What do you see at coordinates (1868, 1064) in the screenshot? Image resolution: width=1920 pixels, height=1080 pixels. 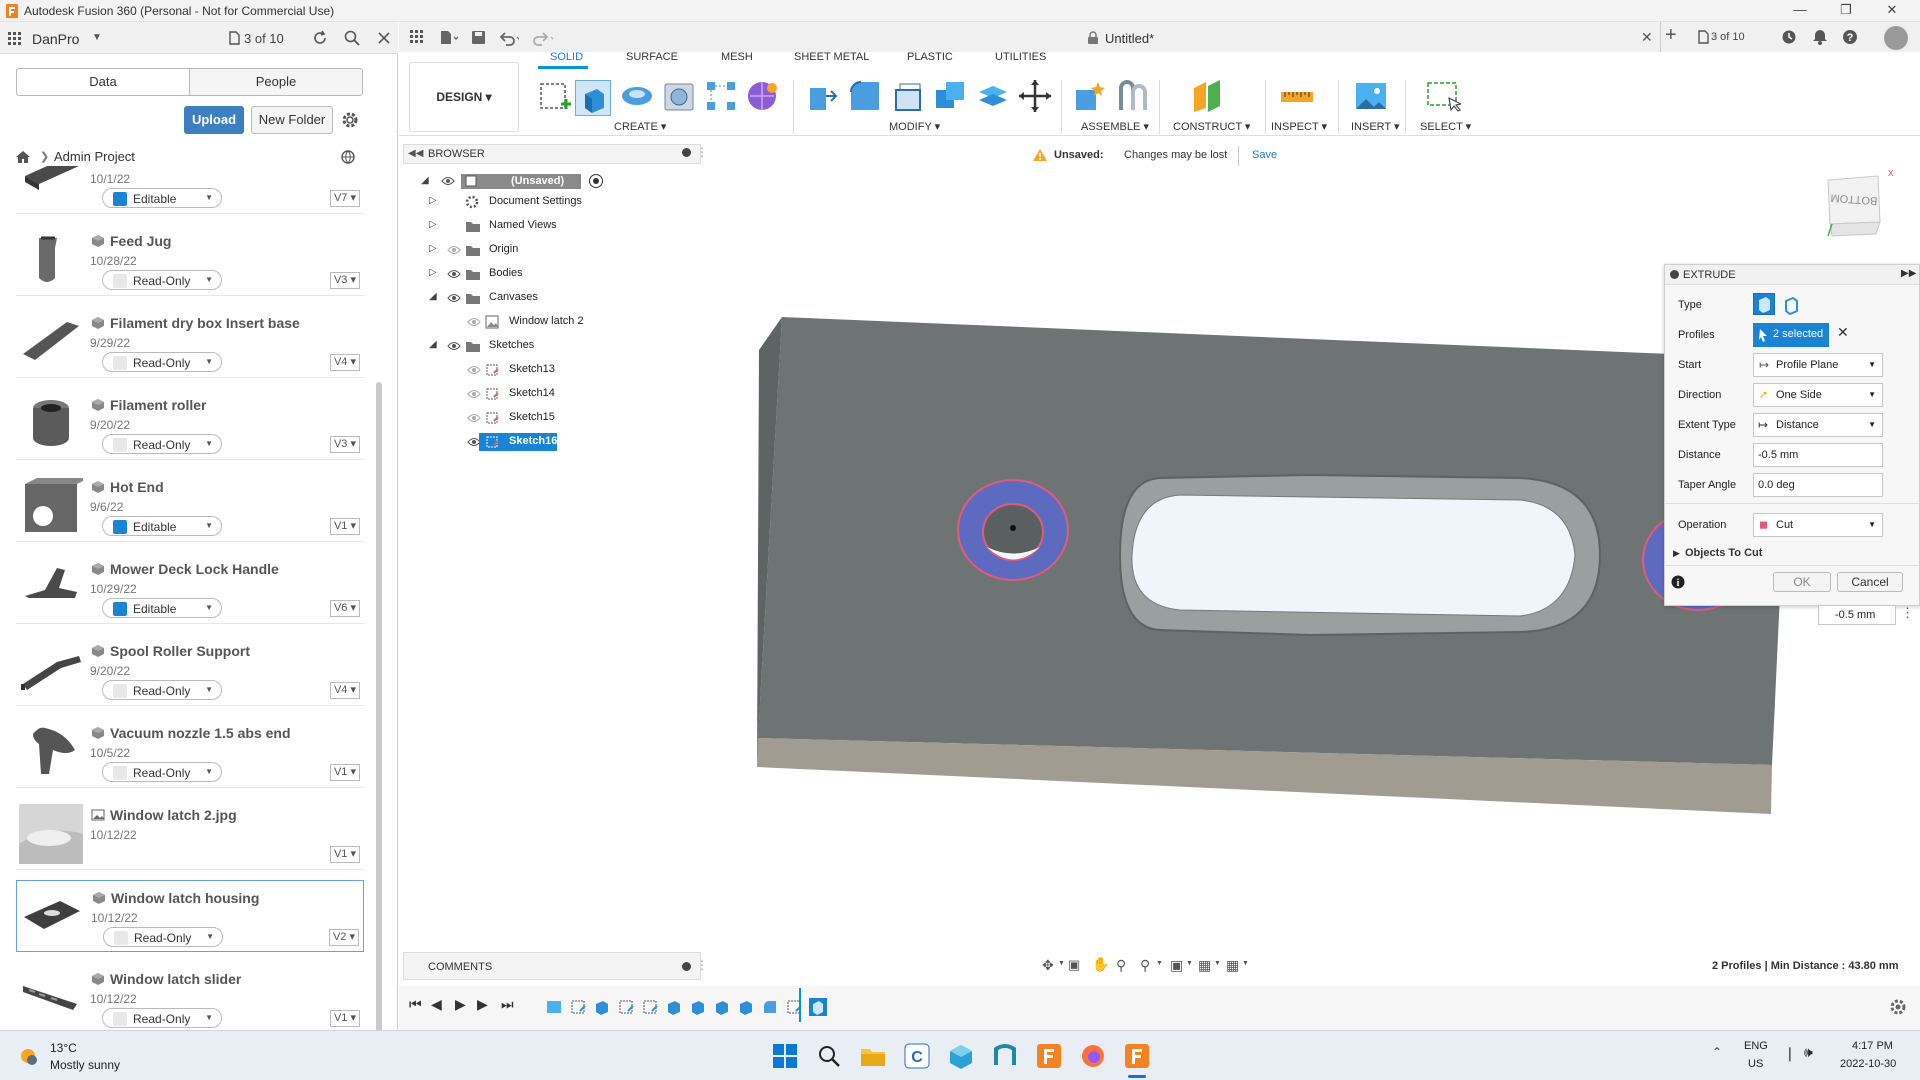 I see `clock-date: 2022-10-30` at bounding box center [1868, 1064].